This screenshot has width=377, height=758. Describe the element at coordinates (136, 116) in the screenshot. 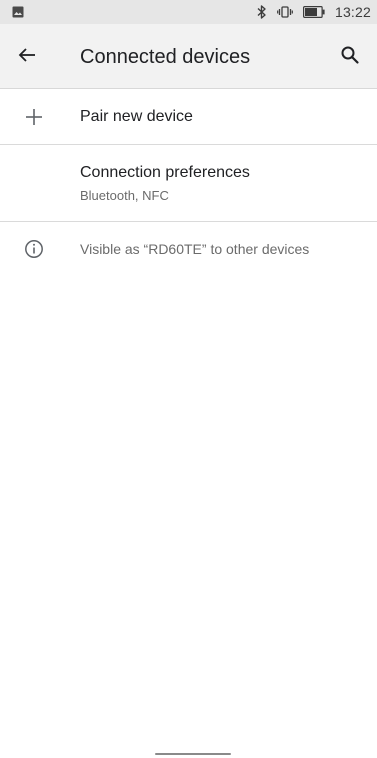

I see `pair-new-device-label: Pair new device` at that location.